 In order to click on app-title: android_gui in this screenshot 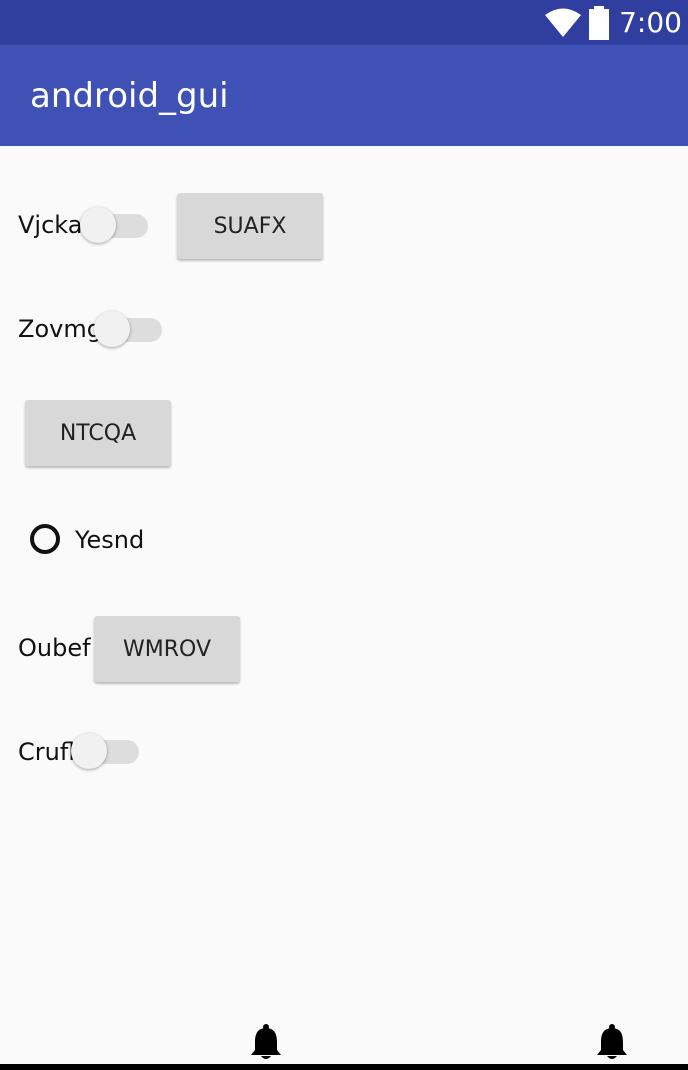, I will do `click(129, 96)`.